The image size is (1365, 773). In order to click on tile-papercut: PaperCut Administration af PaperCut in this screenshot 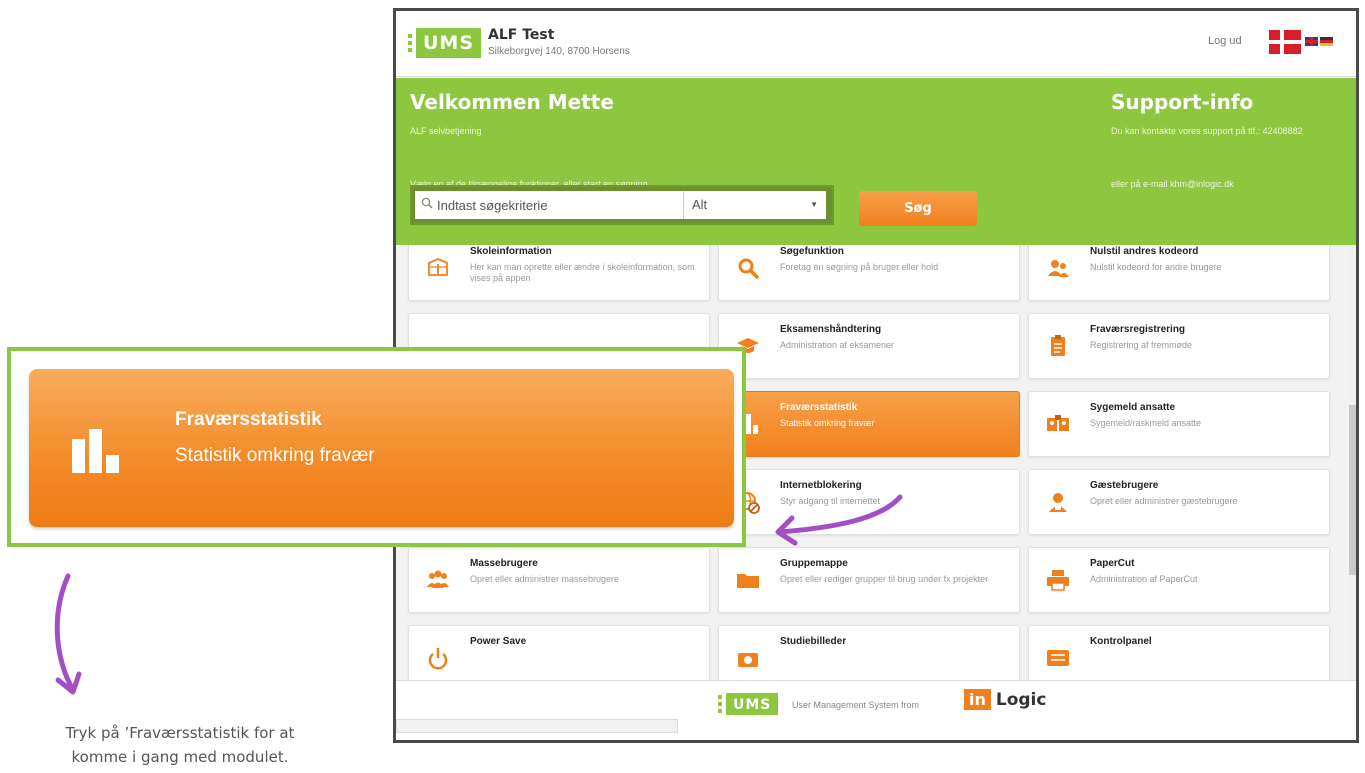, I will do `click(1179, 580)`.